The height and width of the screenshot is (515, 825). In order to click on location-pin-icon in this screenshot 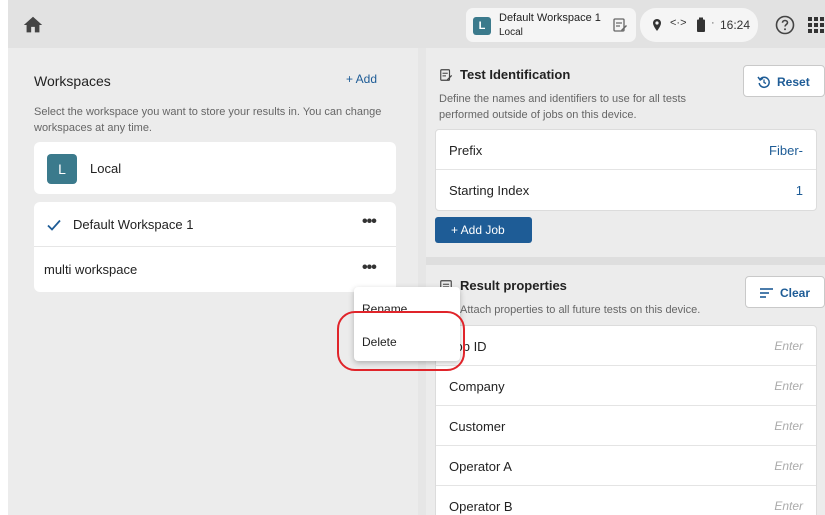, I will do `click(657, 25)`.